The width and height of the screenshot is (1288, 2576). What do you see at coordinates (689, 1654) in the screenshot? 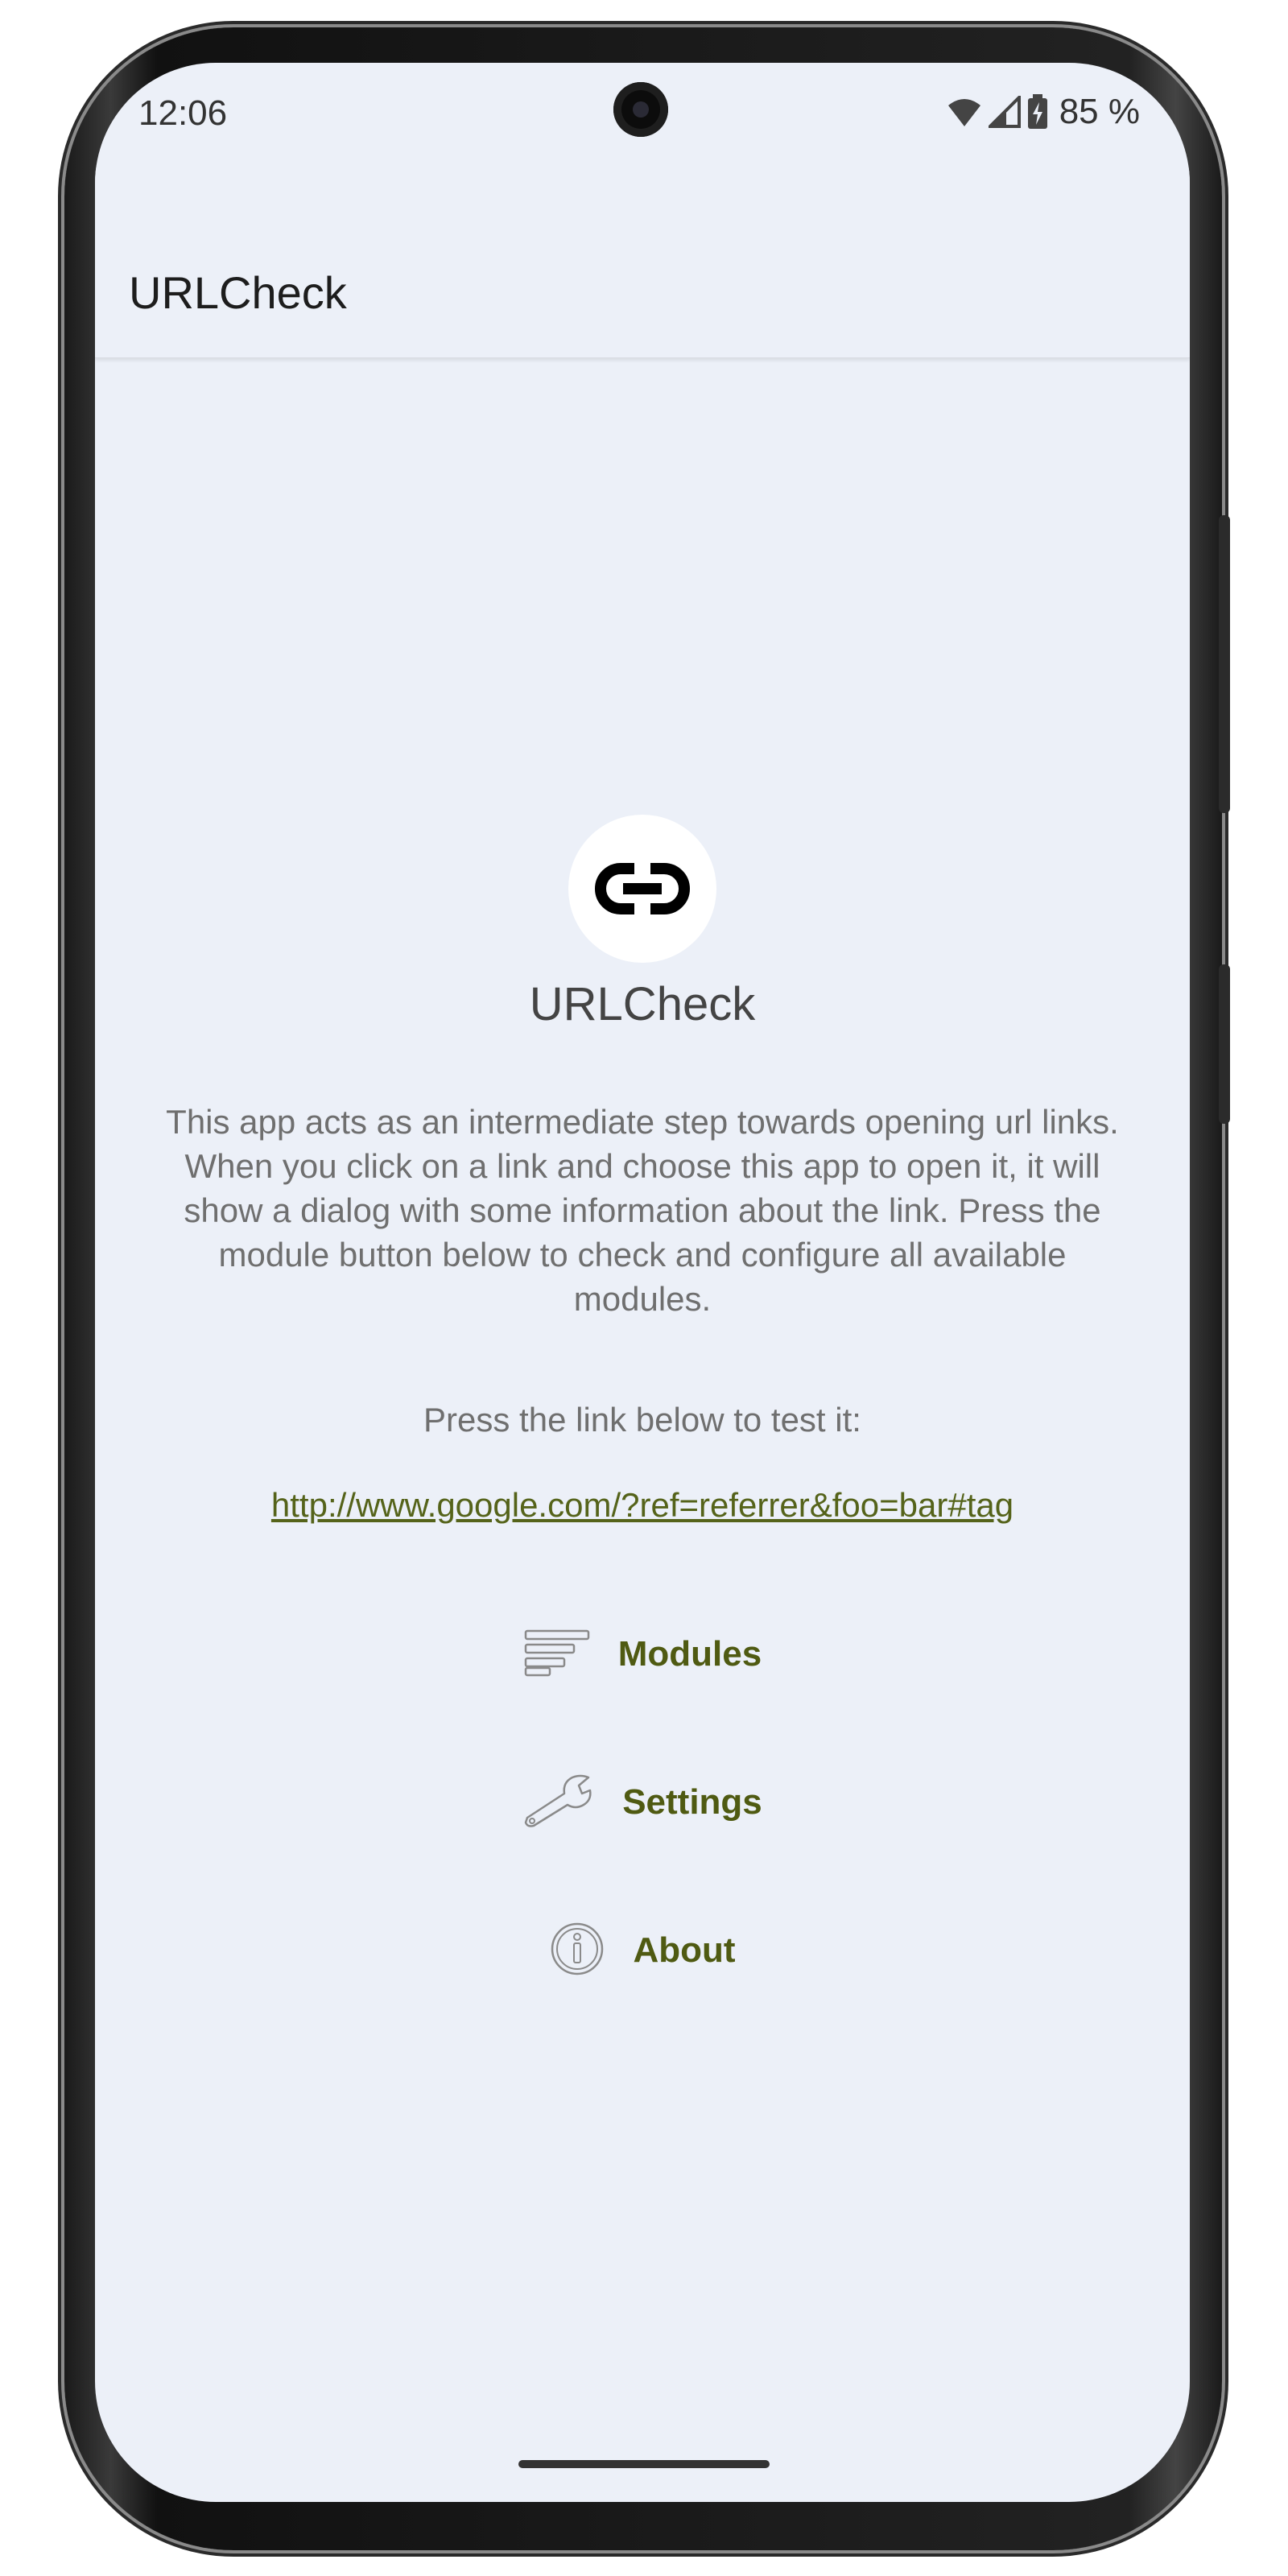
I see `modules-label: Modules` at bounding box center [689, 1654].